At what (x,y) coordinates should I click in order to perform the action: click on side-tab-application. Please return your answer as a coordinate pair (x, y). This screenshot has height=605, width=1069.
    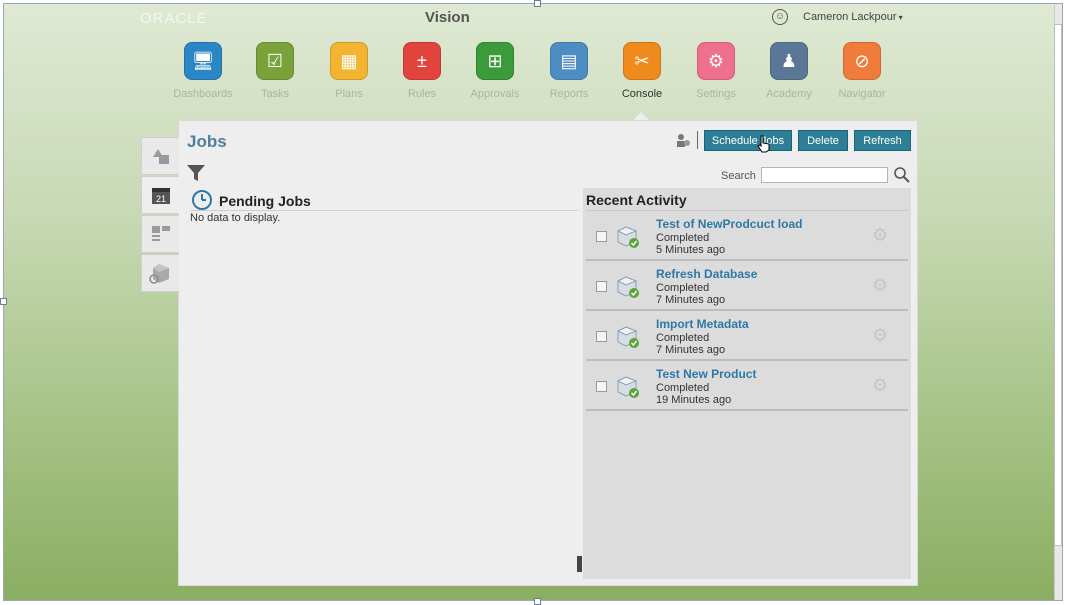
    Looking at the image, I should click on (160, 273).